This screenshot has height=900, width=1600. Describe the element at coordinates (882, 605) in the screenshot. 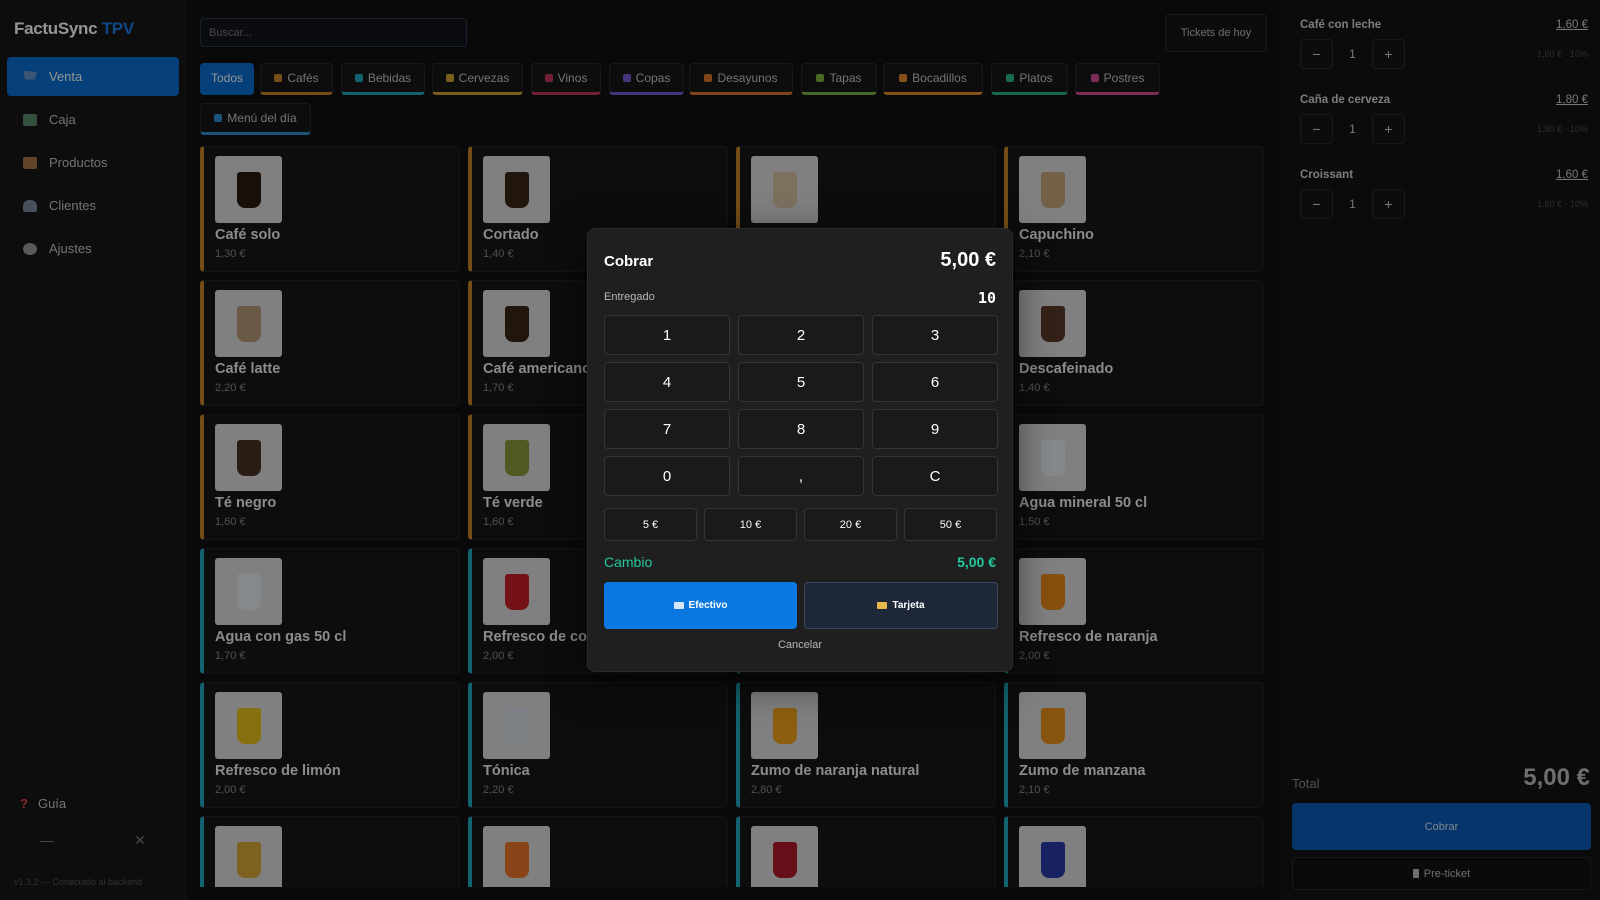

I see `credit-card-icon` at that location.